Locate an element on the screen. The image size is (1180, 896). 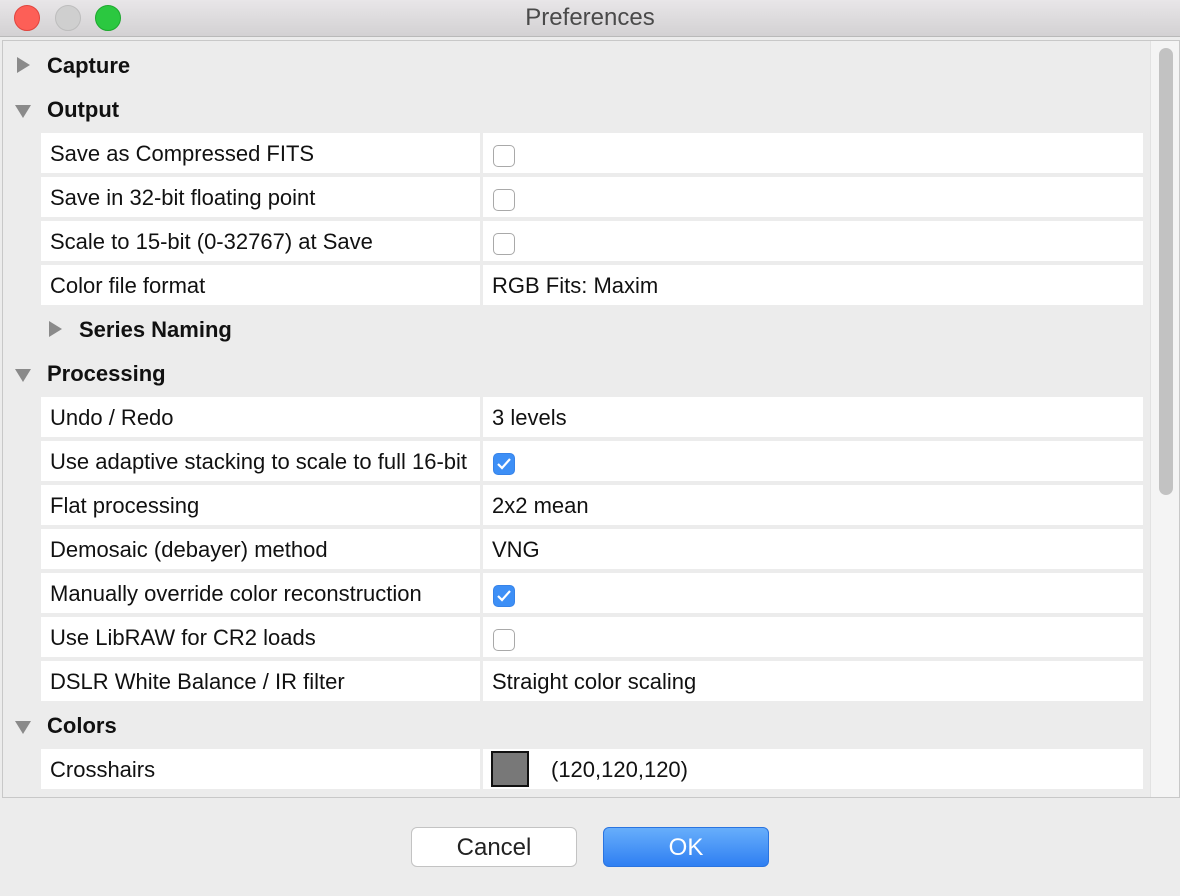
pref-label: Scale to 15-bit (0-32767) at Save is located at coordinates (211, 241).